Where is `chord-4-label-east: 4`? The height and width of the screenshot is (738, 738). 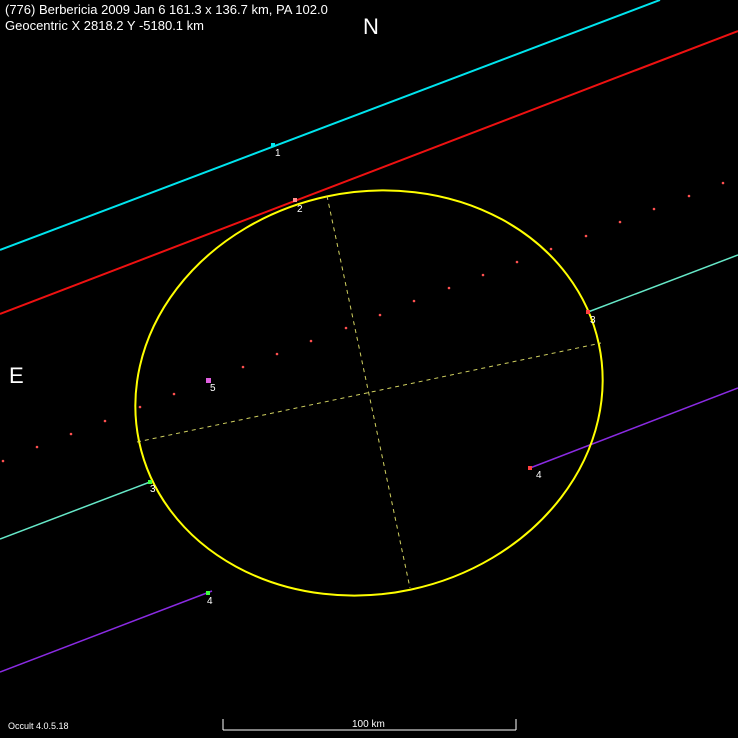
chord-4-label-east: 4 is located at coordinates (210, 601).